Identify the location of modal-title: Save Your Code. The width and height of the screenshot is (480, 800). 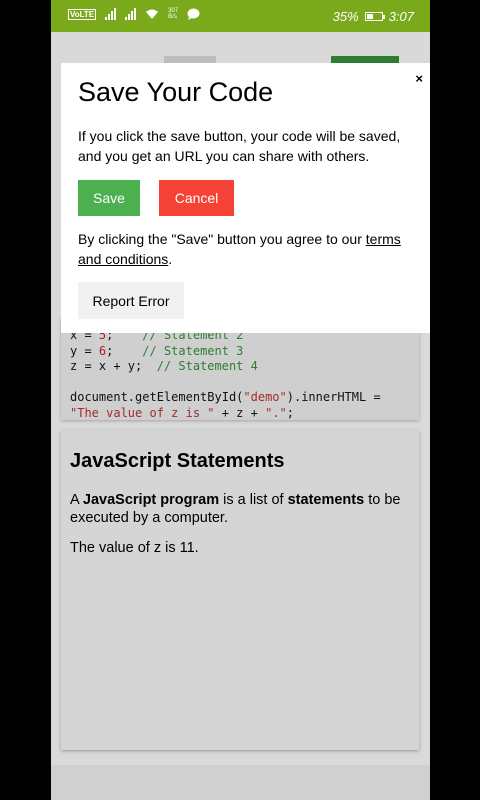
(176, 92).